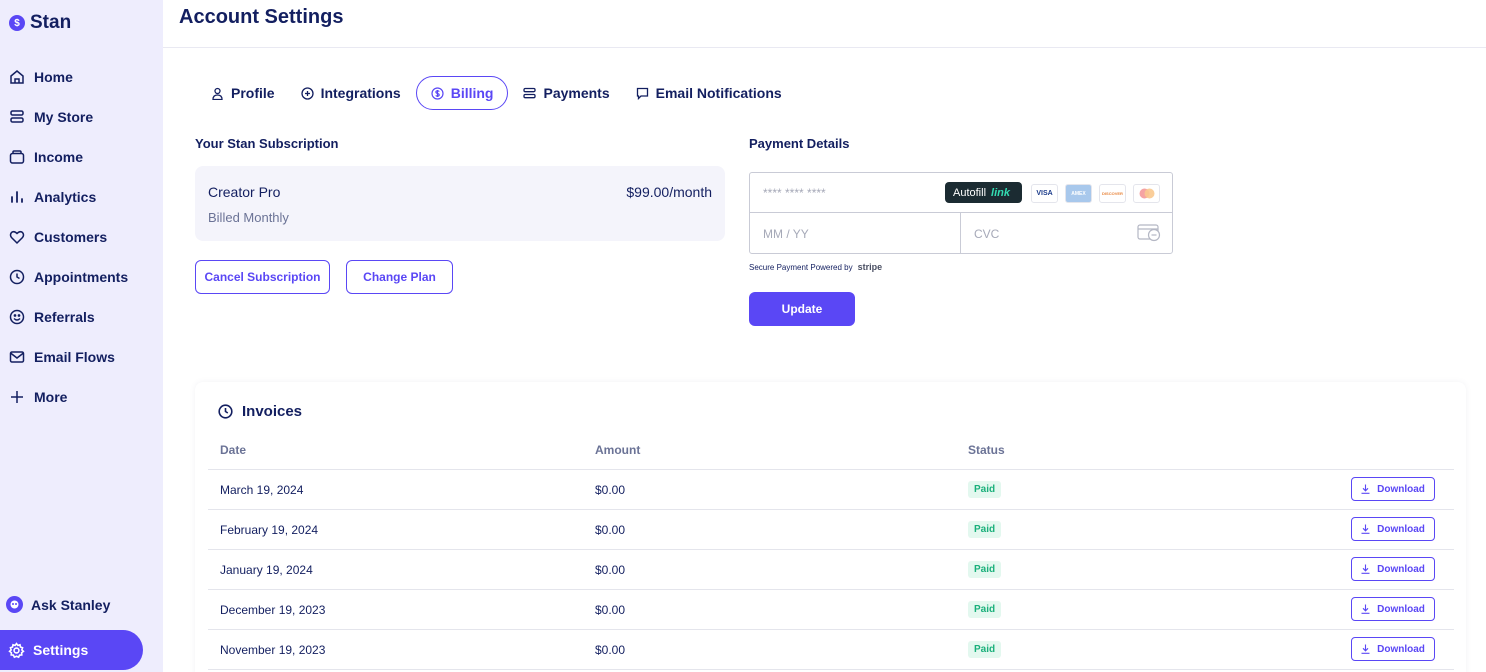 Image resolution: width=1486 pixels, height=672 pixels. What do you see at coordinates (267, 143) in the screenshot?
I see `subscription-title: Your Stan Subscription` at bounding box center [267, 143].